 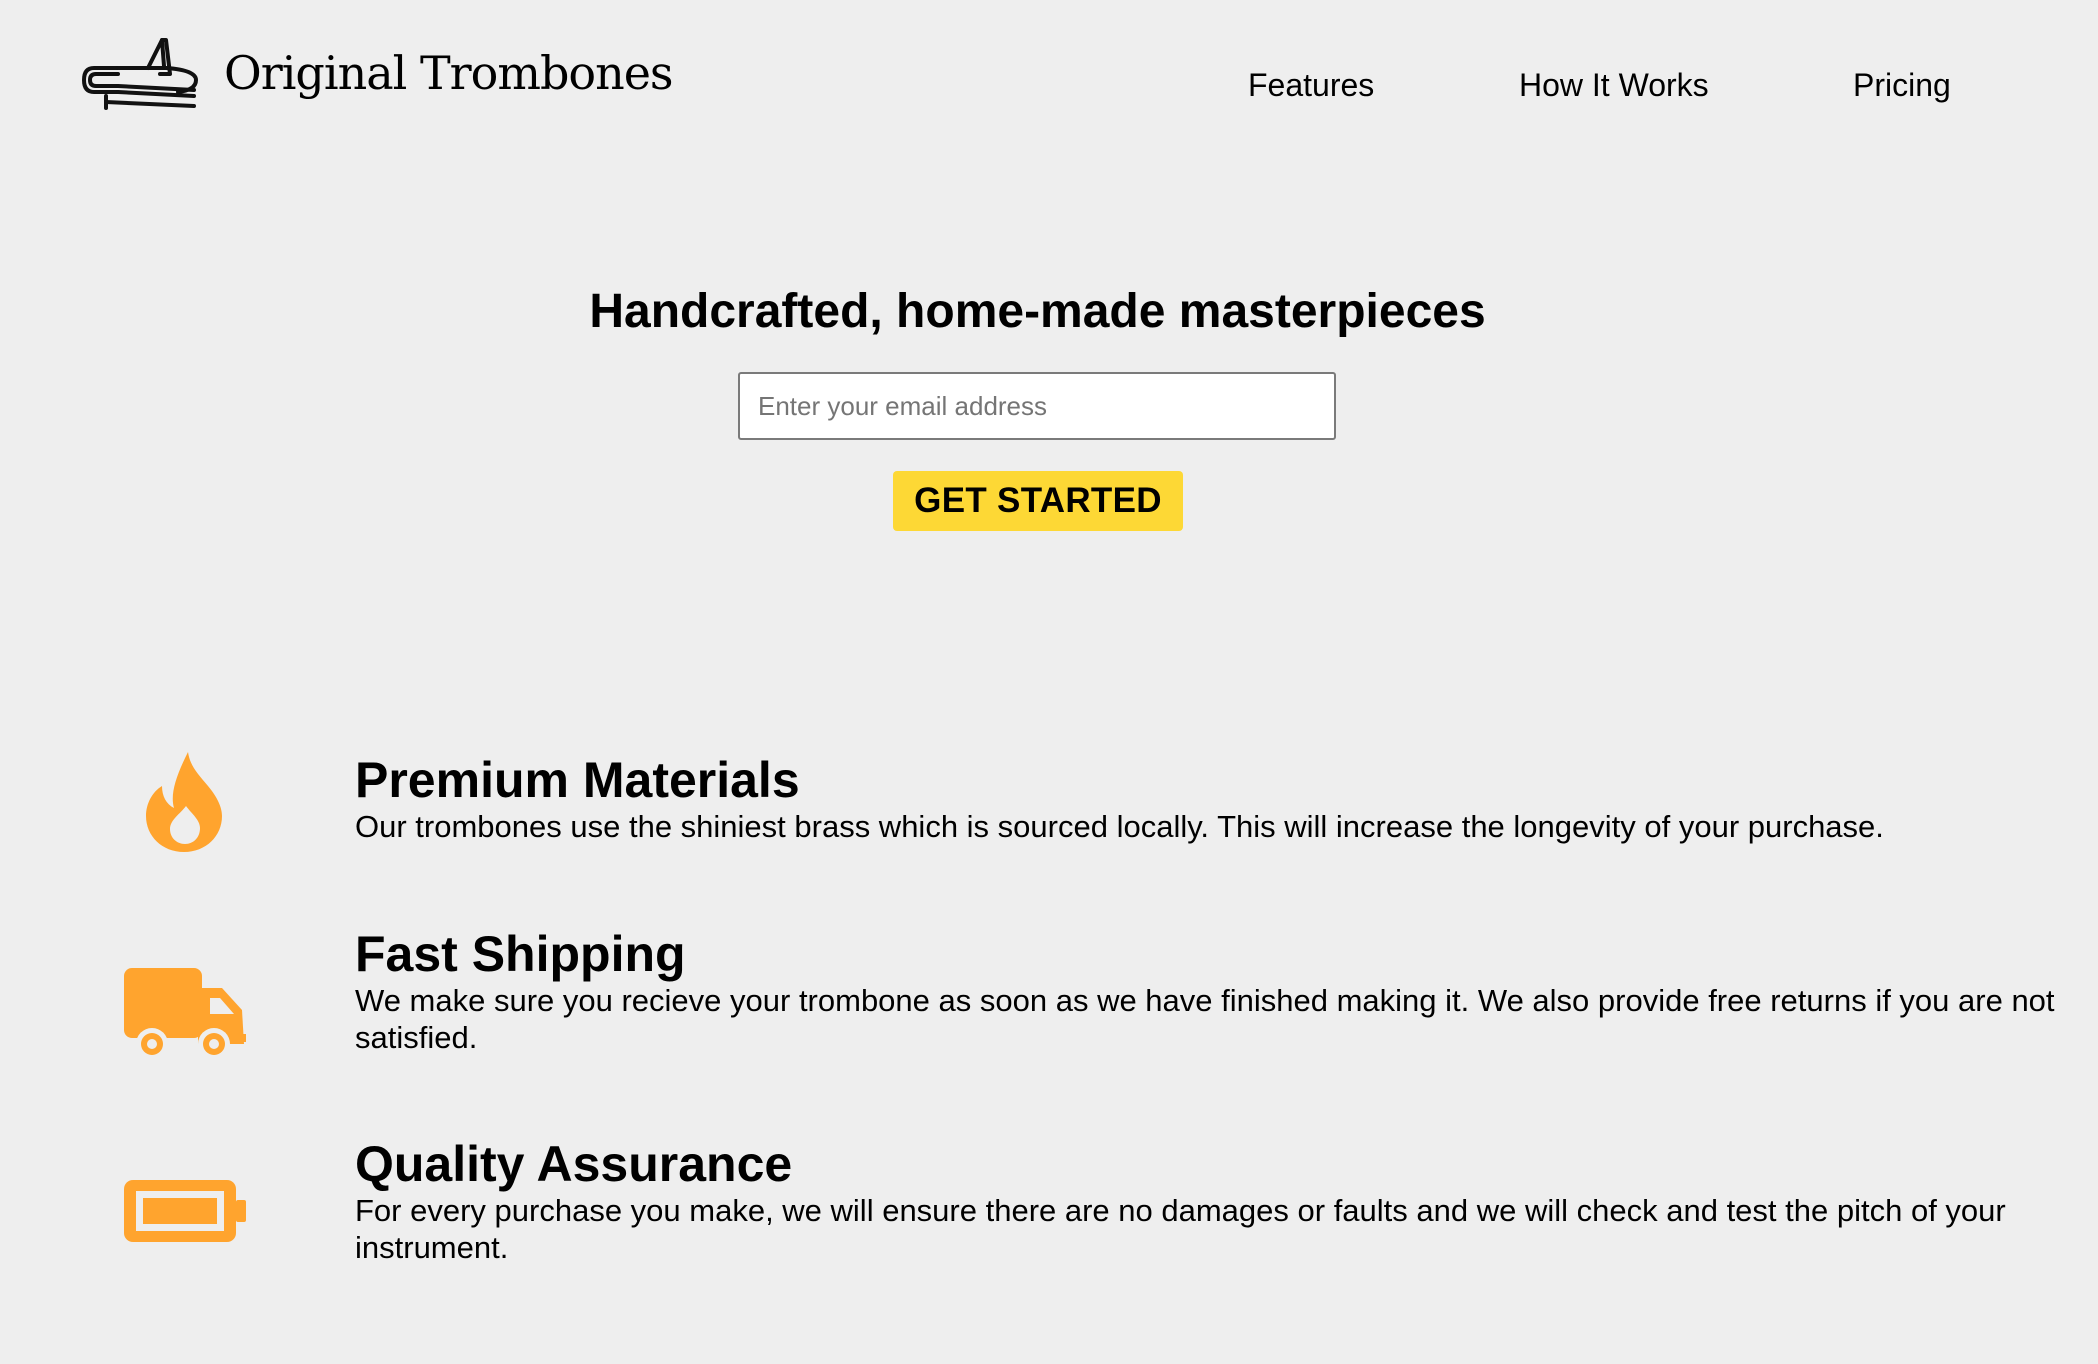 What do you see at coordinates (1614, 85) in the screenshot?
I see `nav-link-how-it-works: How It Works` at bounding box center [1614, 85].